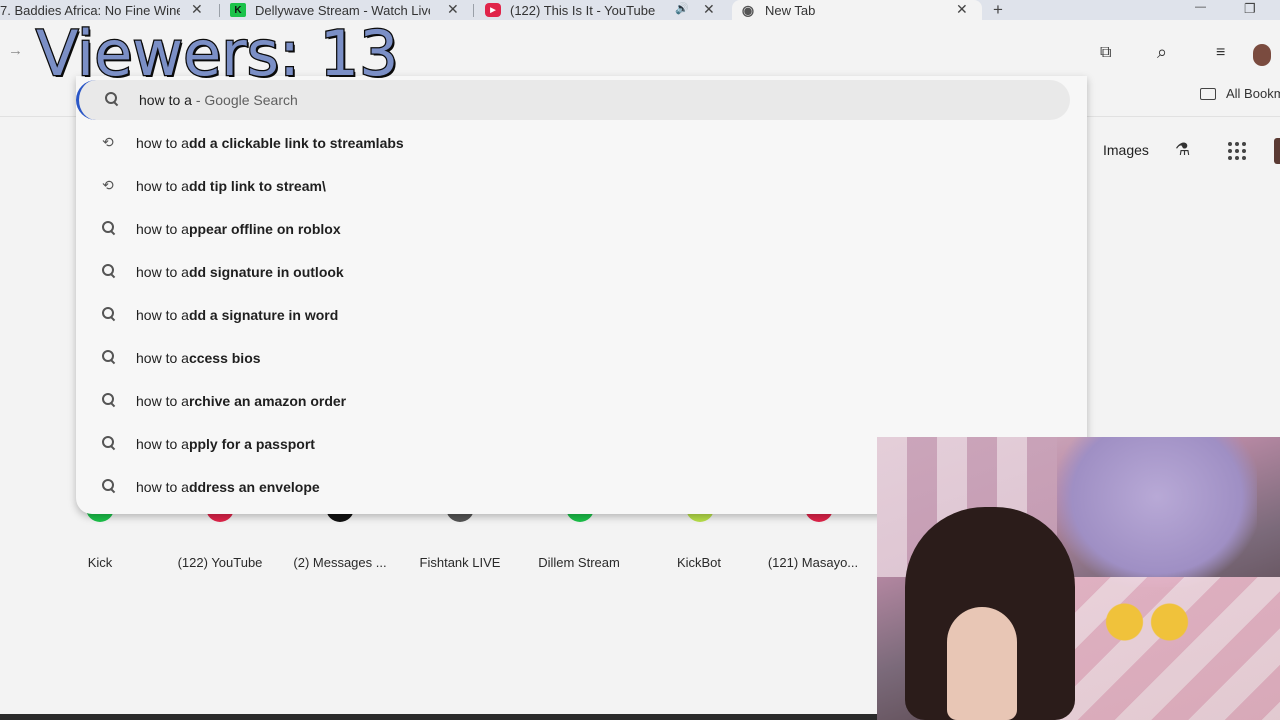 Image resolution: width=1280 pixels, height=720 pixels. Describe the element at coordinates (224, 358) in the screenshot. I see `suggestion-completion: ccess bios` at that location.